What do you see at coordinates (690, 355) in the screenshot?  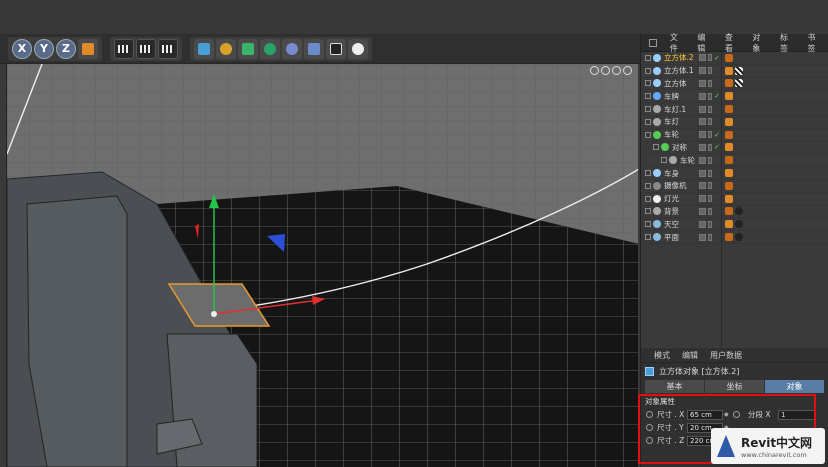 I see `menu-edit-attr: 编辑` at bounding box center [690, 355].